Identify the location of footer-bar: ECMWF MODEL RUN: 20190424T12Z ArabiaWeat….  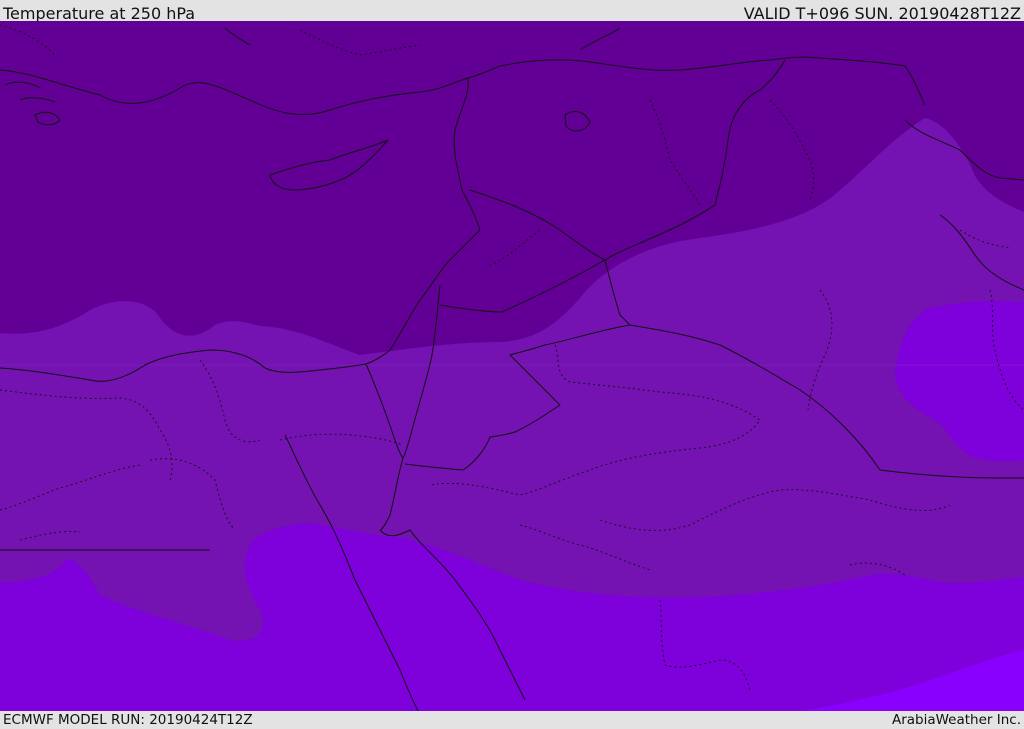
(512, 720).